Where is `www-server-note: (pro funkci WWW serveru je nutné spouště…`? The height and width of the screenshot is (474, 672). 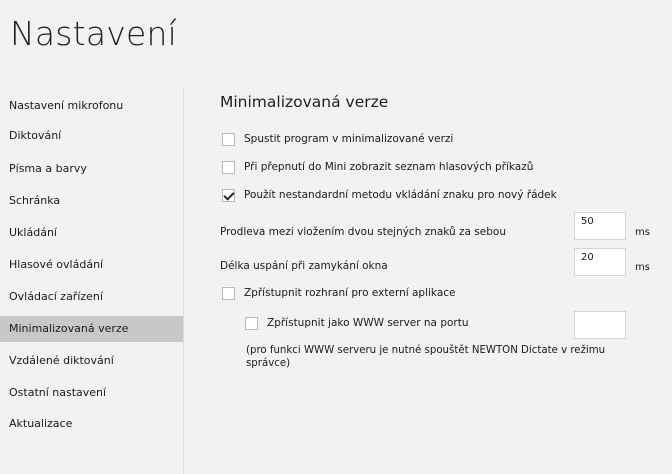 www-server-note: (pro funkci WWW serveru je nutné spouště… is located at coordinates (426, 357).